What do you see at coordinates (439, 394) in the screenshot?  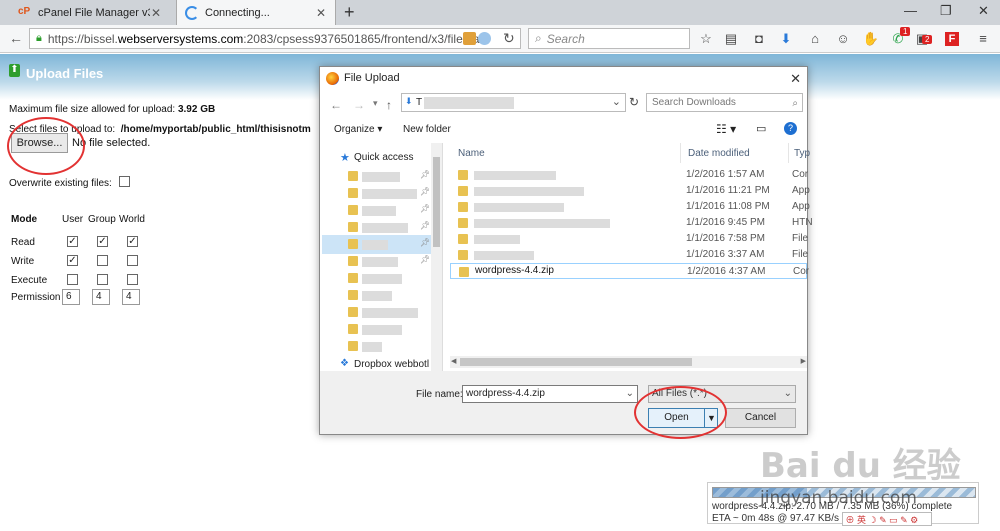 I see `file-name-label: File name:` at bounding box center [439, 394].